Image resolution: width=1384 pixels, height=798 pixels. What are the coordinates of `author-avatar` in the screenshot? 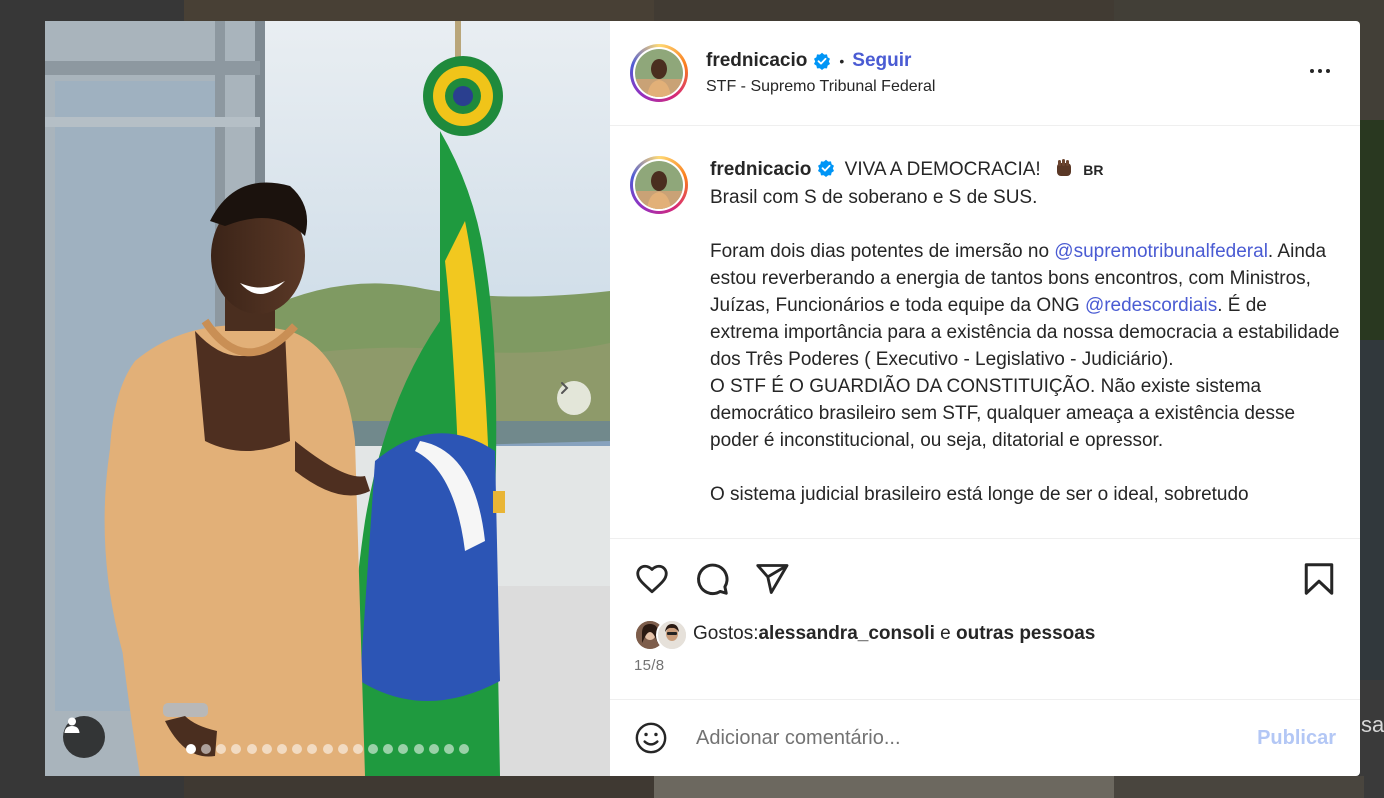 It's located at (659, 73).